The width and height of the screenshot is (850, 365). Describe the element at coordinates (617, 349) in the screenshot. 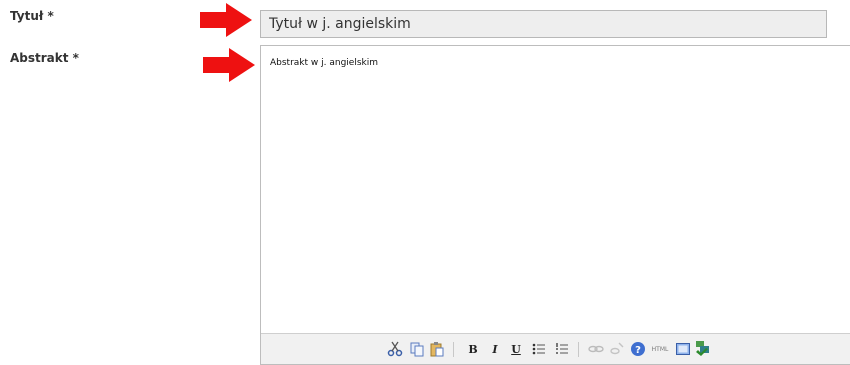

I see `unlink-icon` at that location.